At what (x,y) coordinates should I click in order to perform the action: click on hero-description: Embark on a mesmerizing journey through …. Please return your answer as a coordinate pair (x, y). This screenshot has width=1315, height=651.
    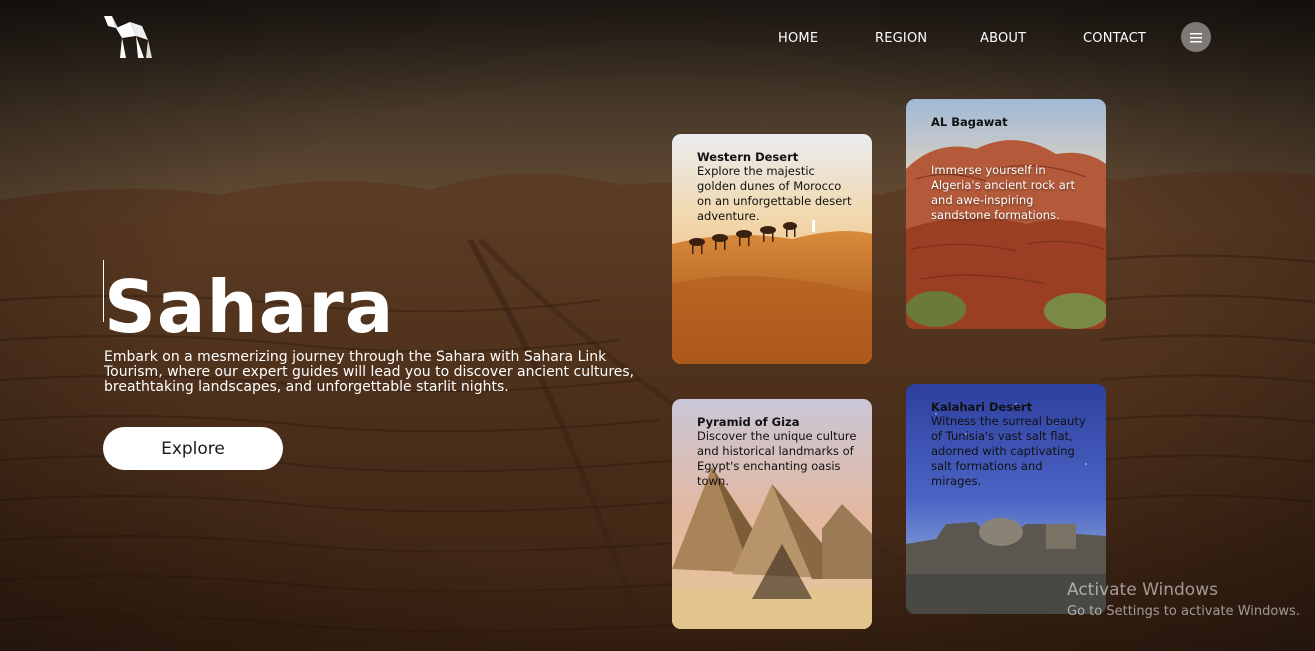
    Looking at the image, I should click on (369, 372).